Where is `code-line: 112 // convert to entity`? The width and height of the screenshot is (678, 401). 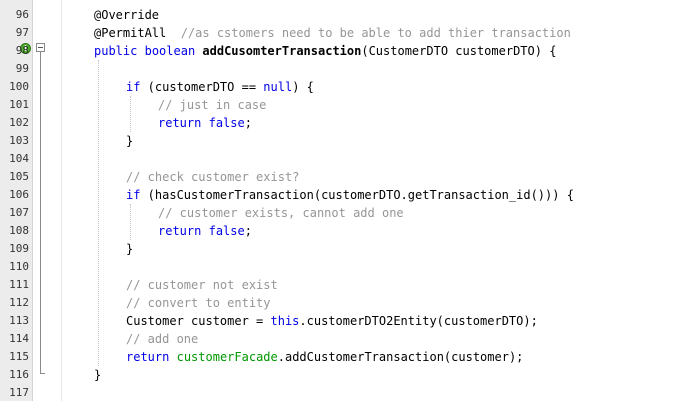
code-line: 112 // convert to entity is located at coordinates (339, 303).